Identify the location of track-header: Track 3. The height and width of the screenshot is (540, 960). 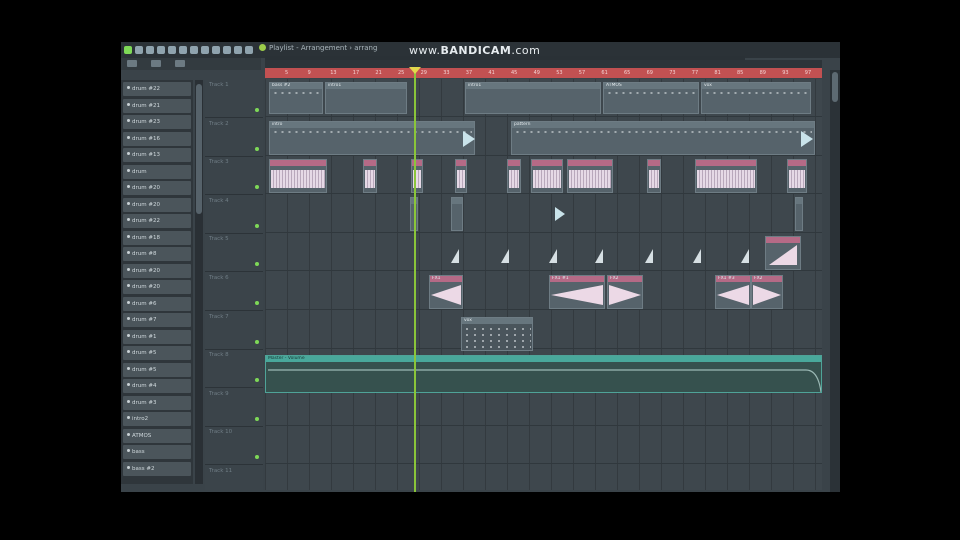
(234, 176).